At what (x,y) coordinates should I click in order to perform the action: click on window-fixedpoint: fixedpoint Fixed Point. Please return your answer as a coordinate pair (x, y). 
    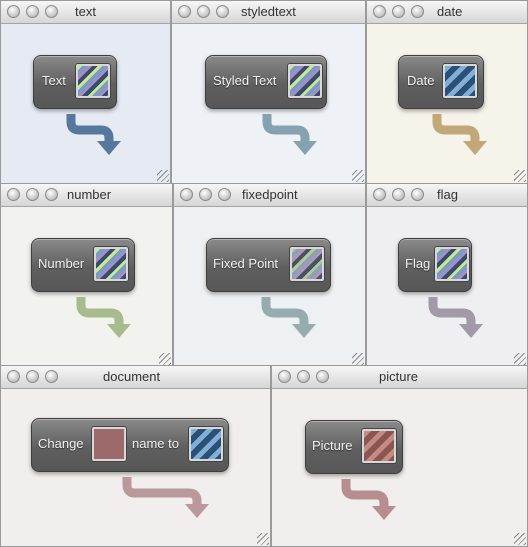
    Looking at the image, I should click on (269, 275).